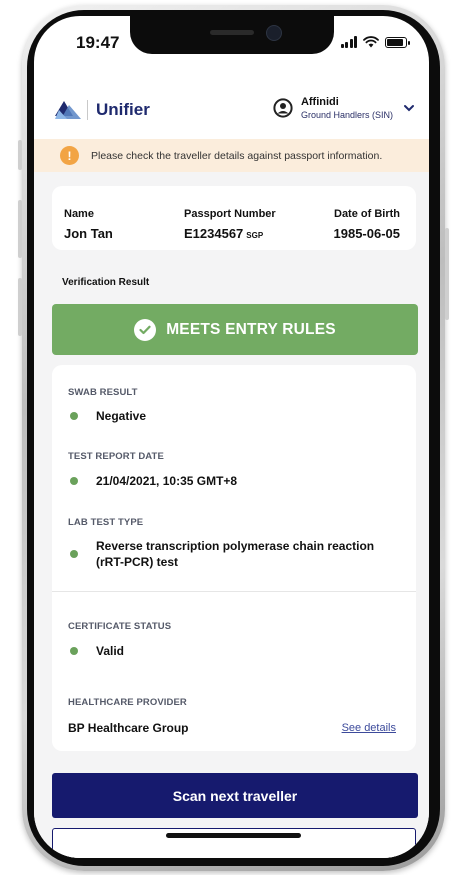  Describe the element at coordinates (120, 626) in the screenshot. I see `certificate-status-label: CERTIFICATE STATUS` at that location.